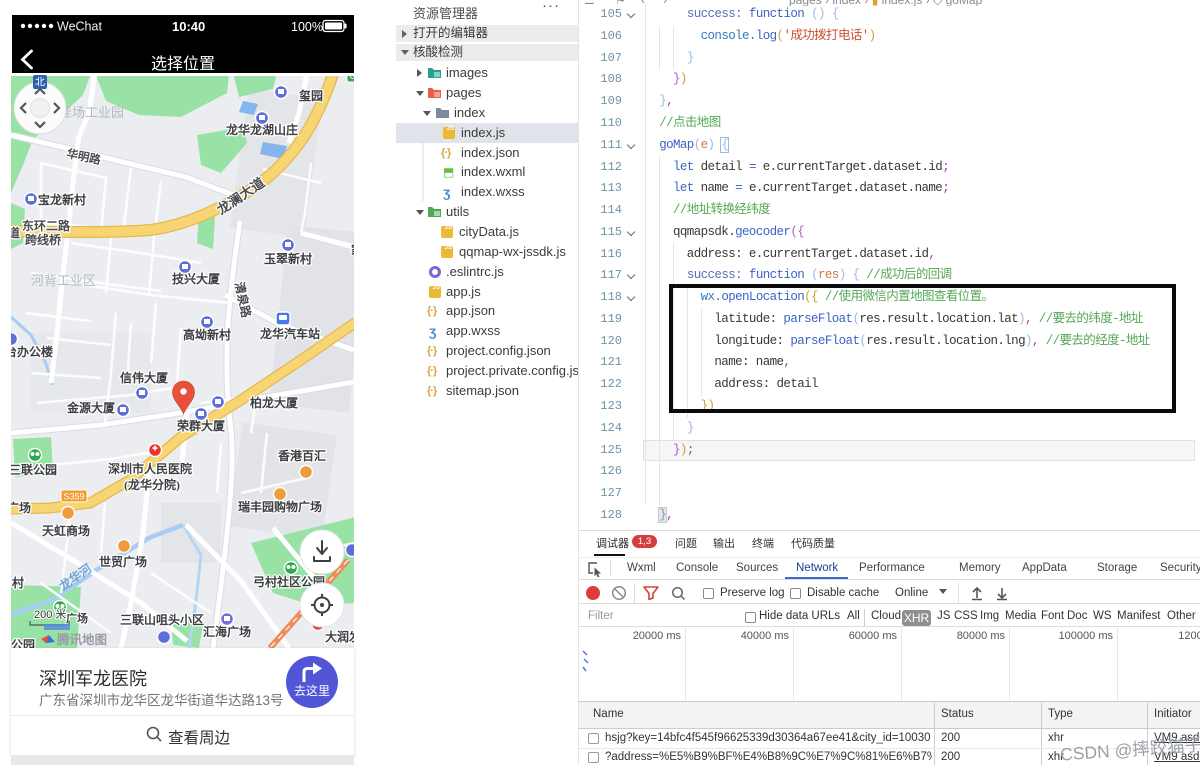  I want to click on svg-text: 台办公楼, so click(32, 351).